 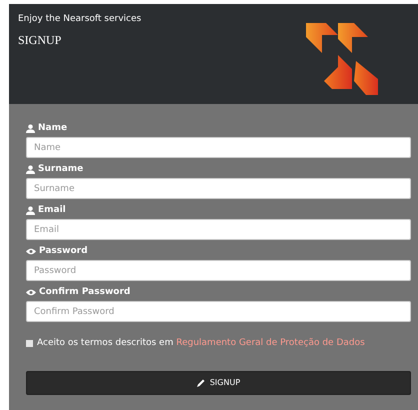 What do you see at coordinates (200, 382) in the screenshot?
I see `pencil-icon` at bounding box center [200, 382].